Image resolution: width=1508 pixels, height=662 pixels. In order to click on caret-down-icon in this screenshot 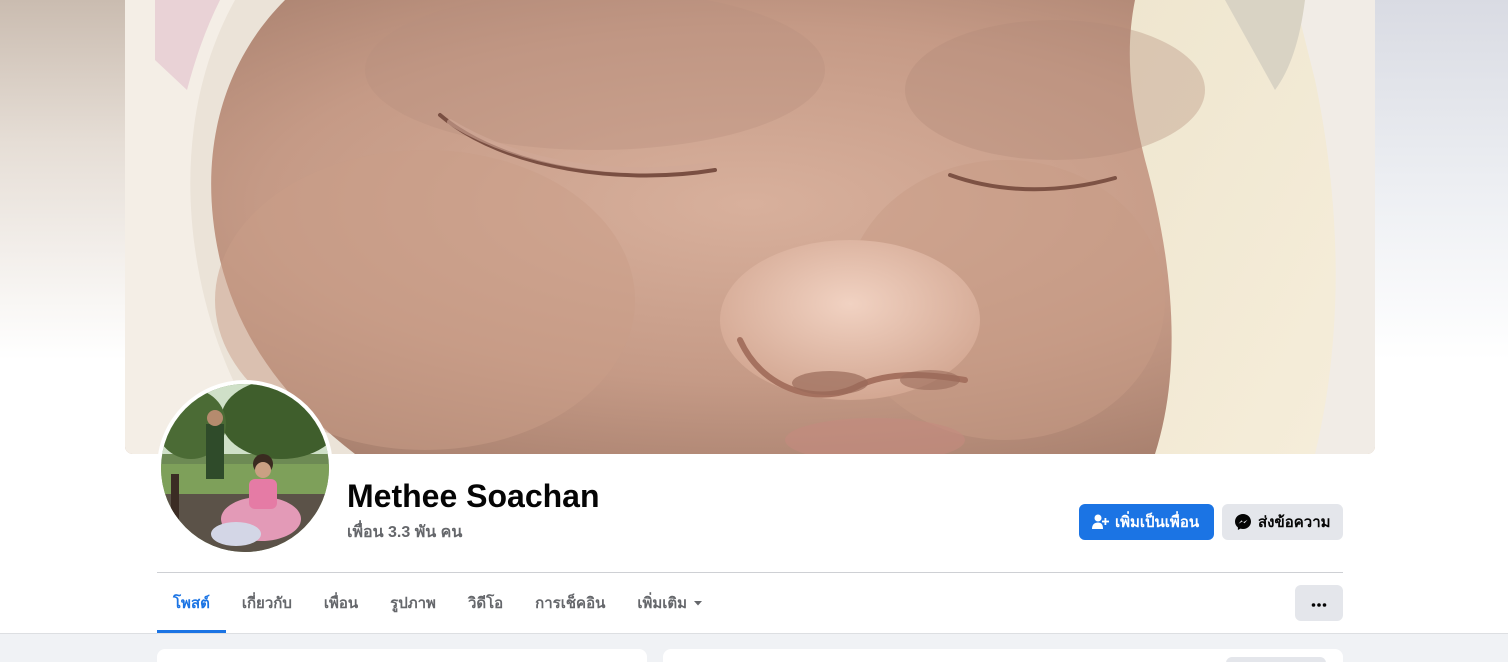, I will do `click(698, 603)`.